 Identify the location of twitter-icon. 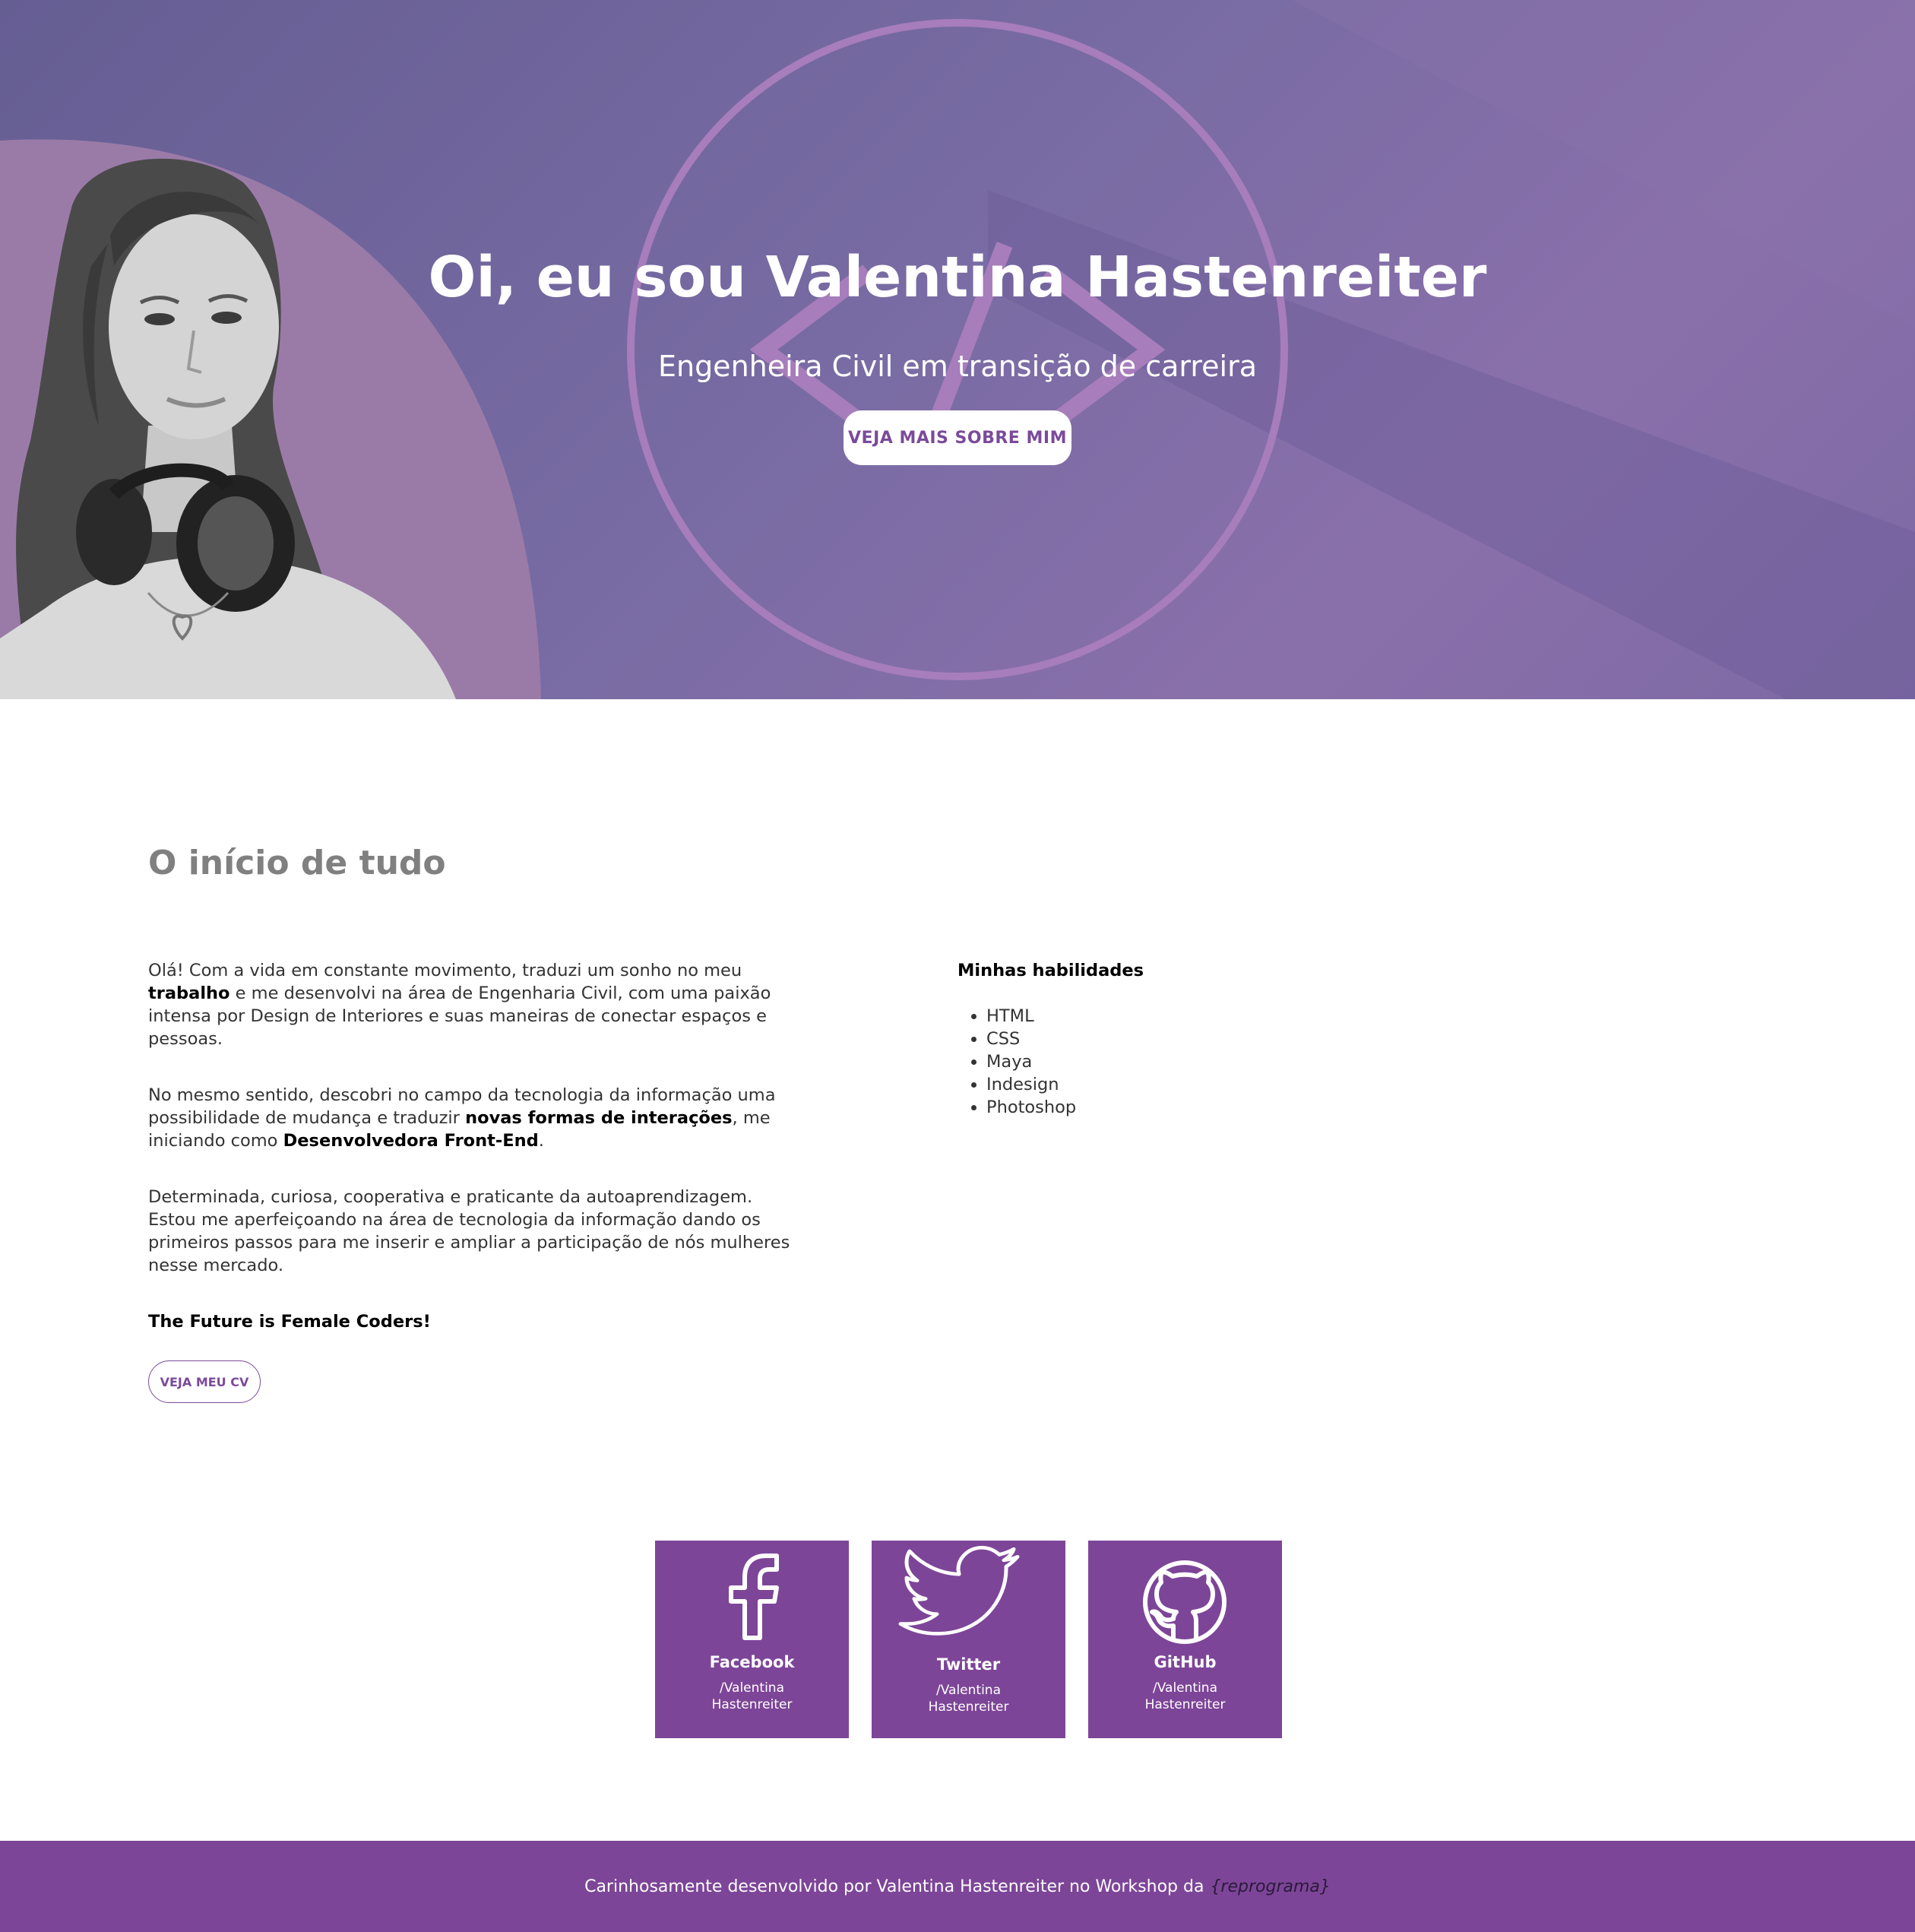
(959, 1591).